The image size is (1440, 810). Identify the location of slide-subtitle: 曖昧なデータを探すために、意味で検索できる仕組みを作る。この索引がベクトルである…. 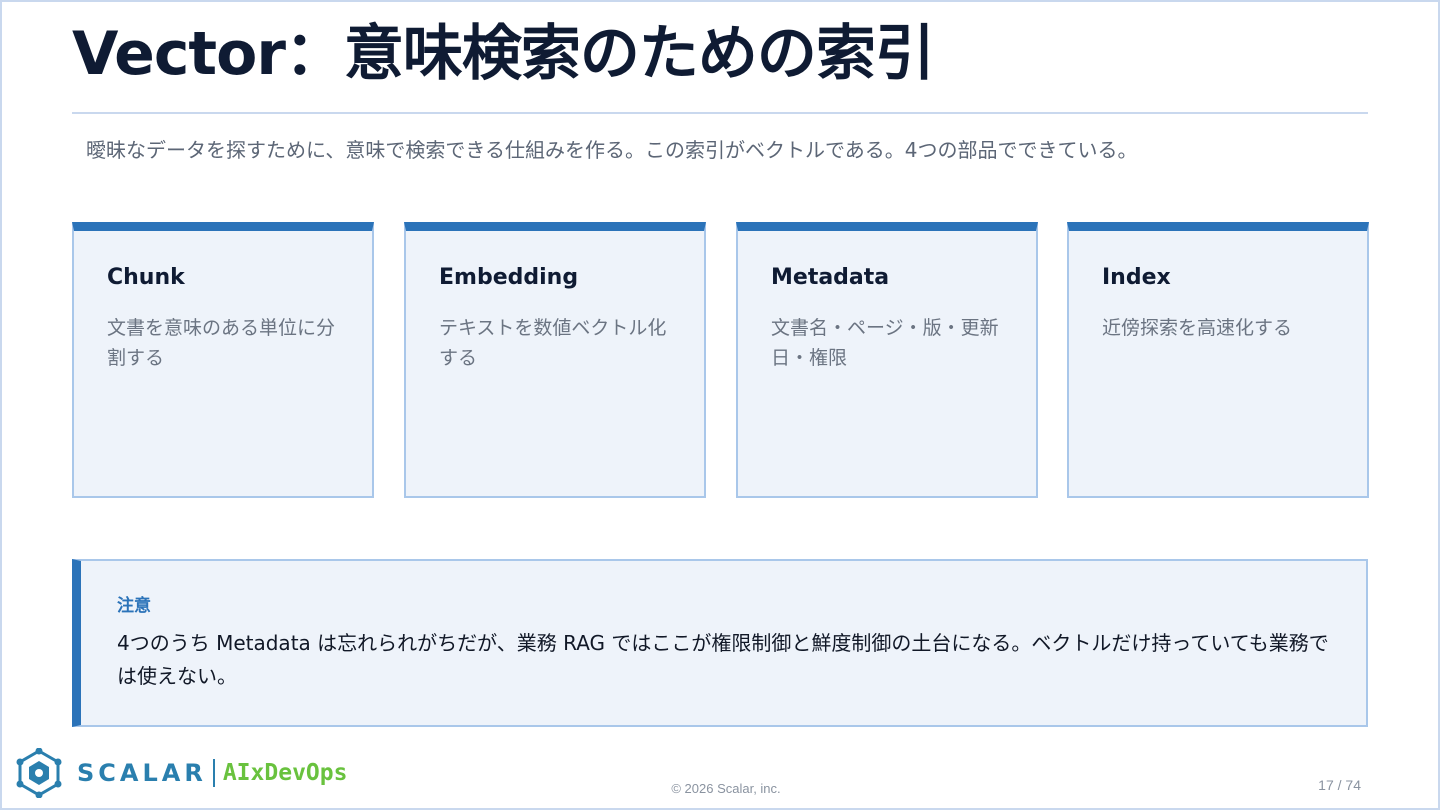
(612, 150).